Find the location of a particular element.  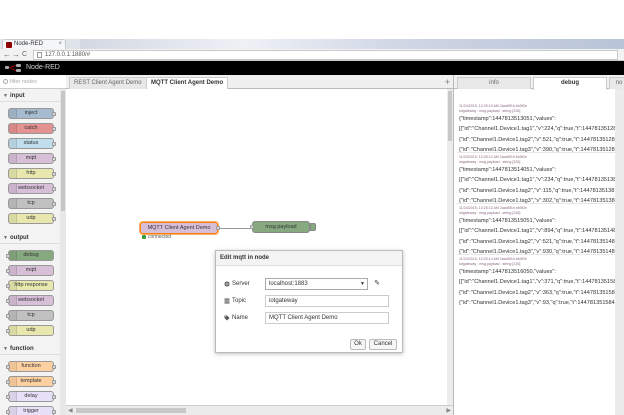

scroll-right-icon: ▶ is located at coordinates (448, 410).